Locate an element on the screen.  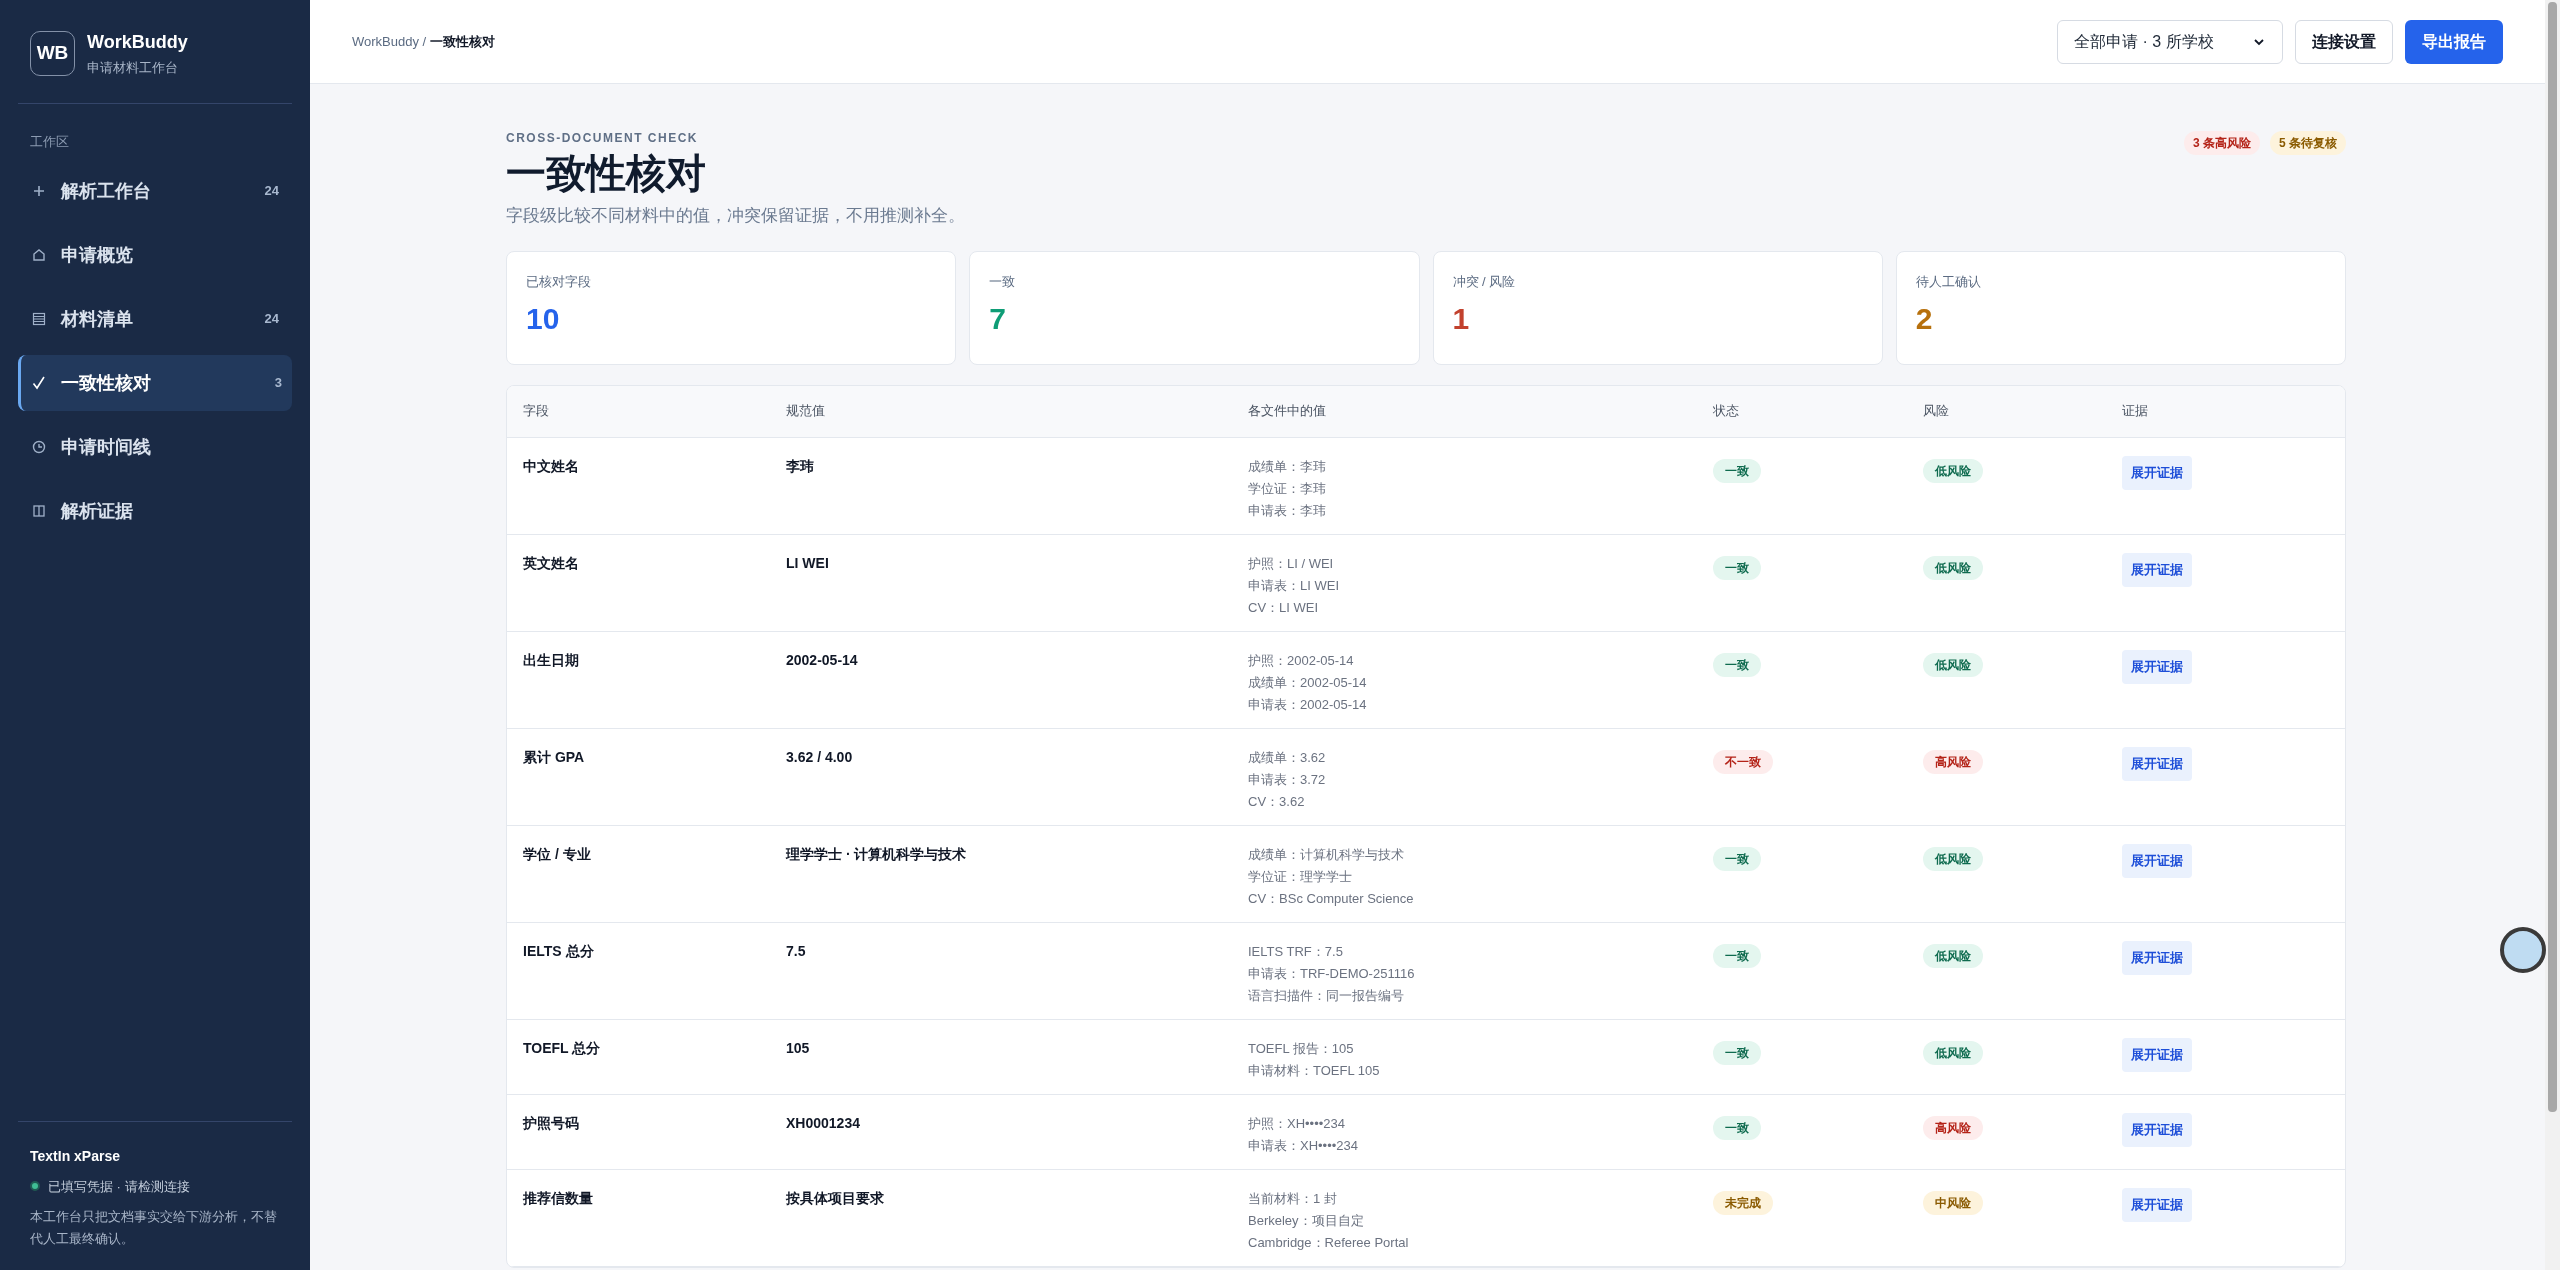
list-icon is located at coordinates (39, 319).